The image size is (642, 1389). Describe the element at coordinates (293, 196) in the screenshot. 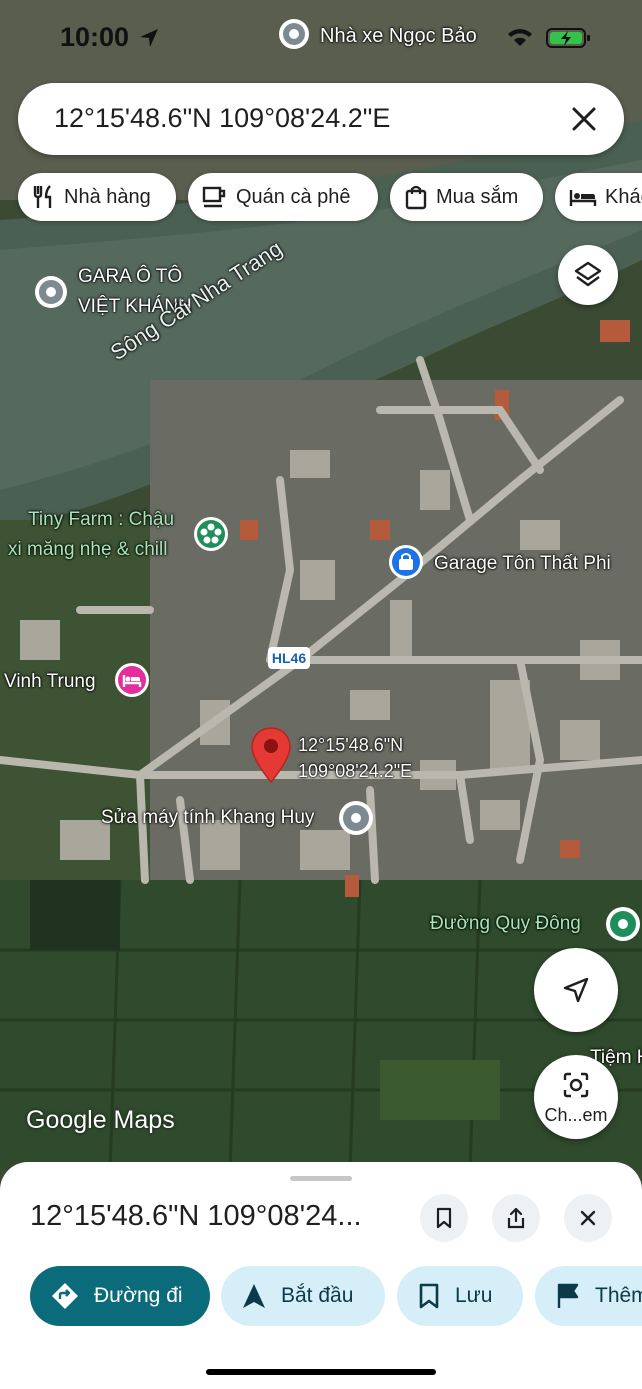

I see `chip-label: Quán cà phê` at that location.